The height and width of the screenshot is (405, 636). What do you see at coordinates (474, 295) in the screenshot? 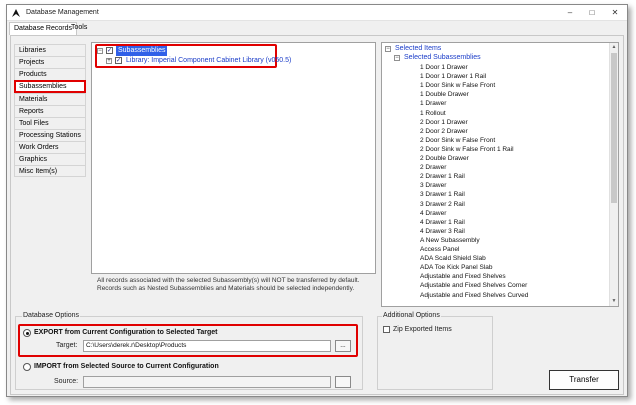
I see `selected-item: Adjustable and Fixed Shelves Curved` at bounding box center [474, 295].